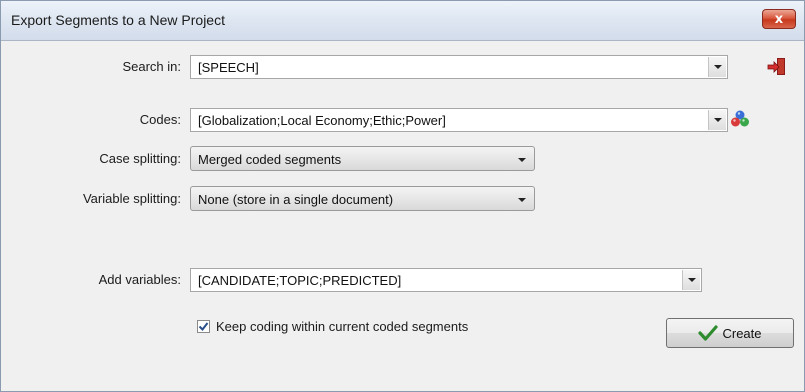  I want to click on search-in-combobox: [SPEECH], so click(459, 67).